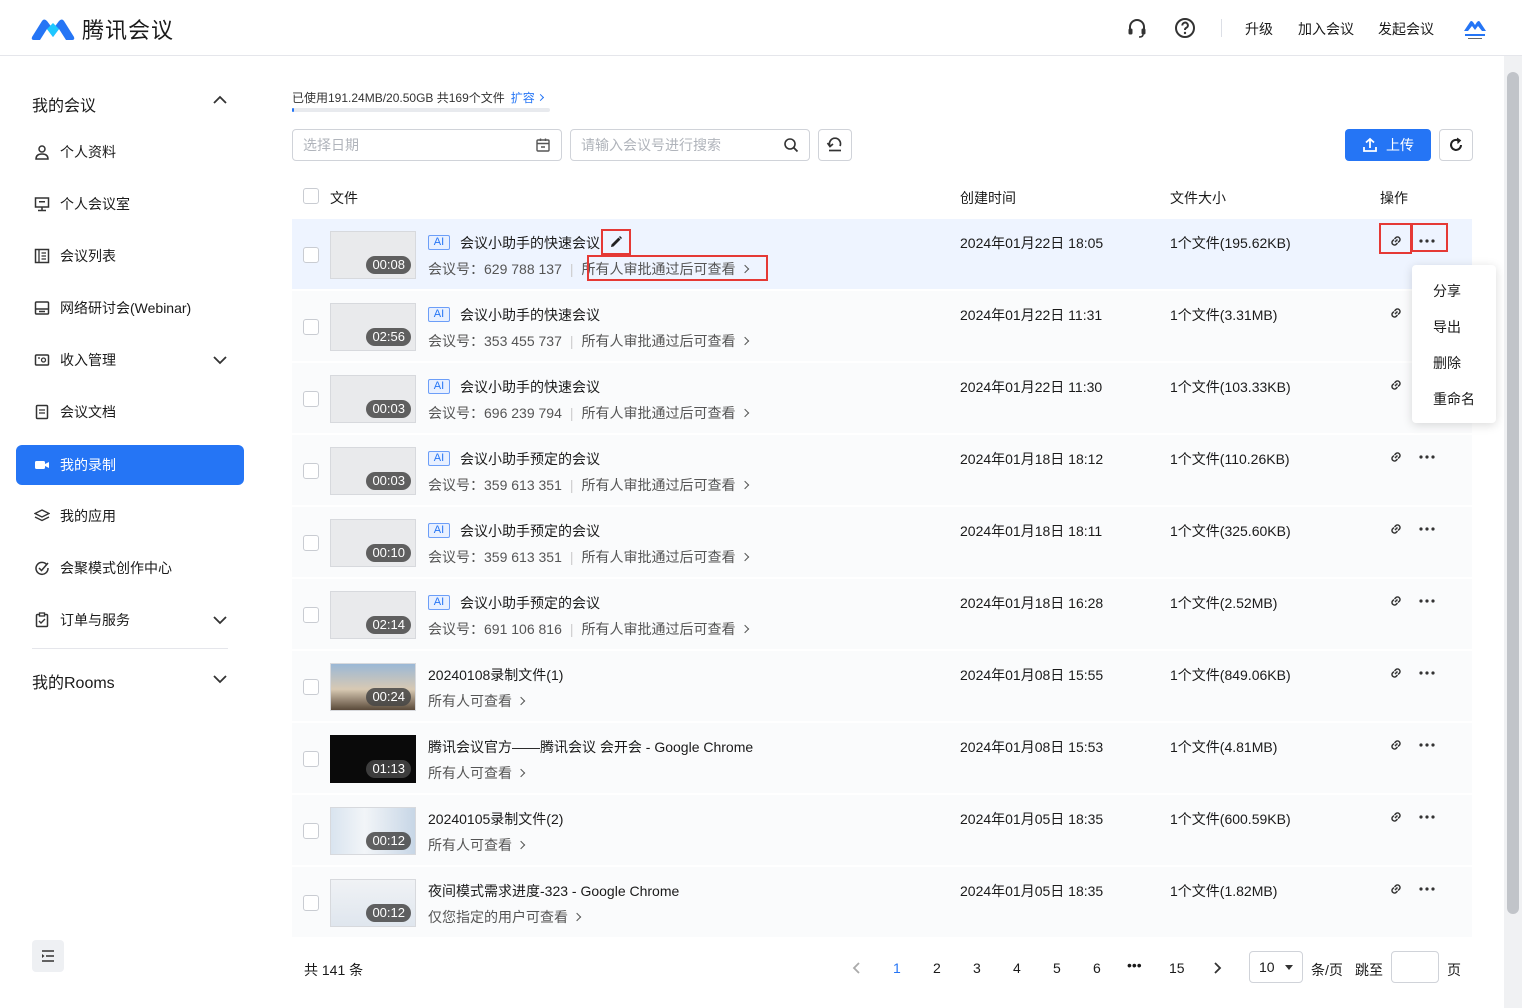 This screenshot has height=1008, width=1522. What do you see at coordinates (616, 242) in the screenshot?
I see `edit-title-icon` at bounding box center [616, 242].